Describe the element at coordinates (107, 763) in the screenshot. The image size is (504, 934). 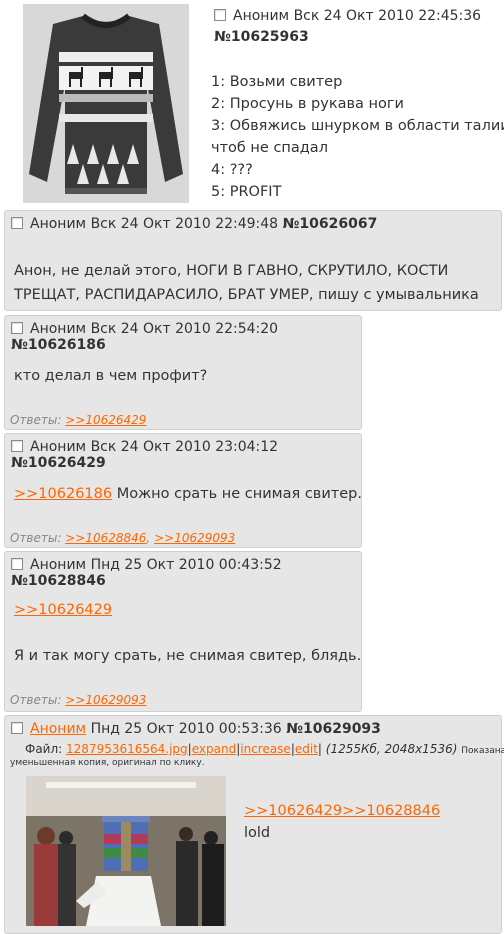
I see `file-note-line: уменьшенная копия, оригинал по клику.` at that location.